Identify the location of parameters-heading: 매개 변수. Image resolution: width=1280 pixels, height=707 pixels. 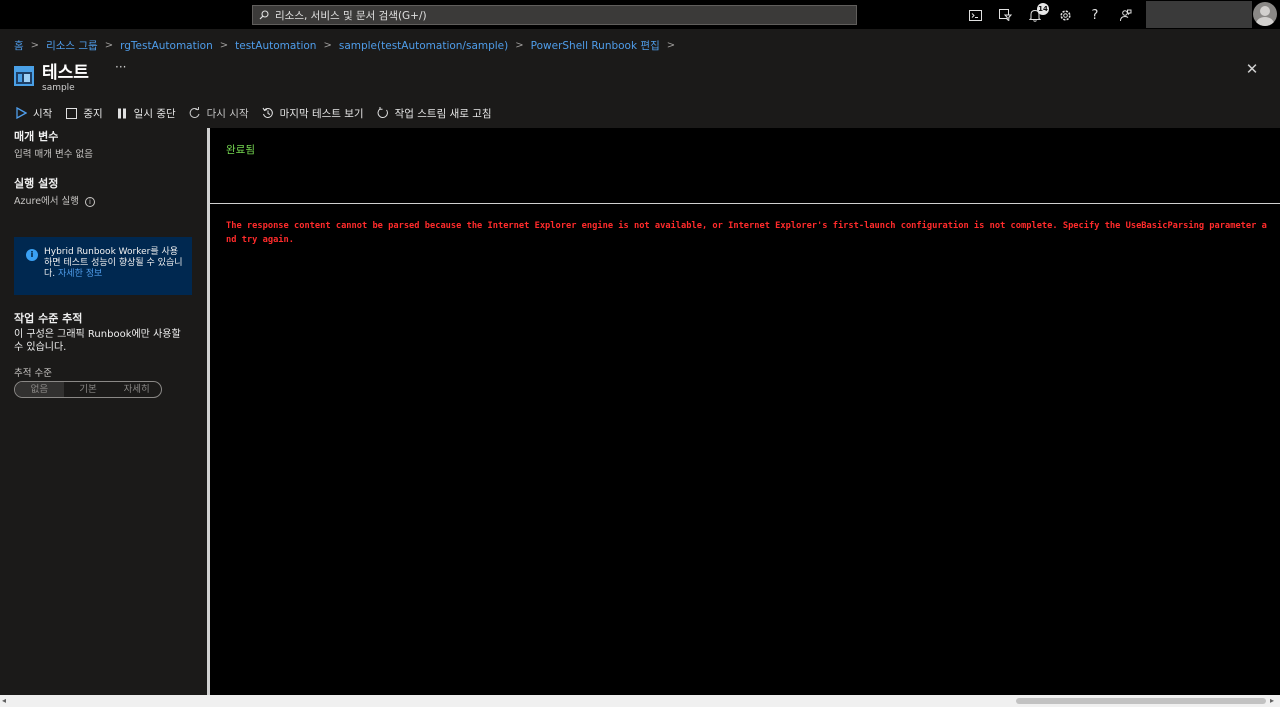
(36, 136).